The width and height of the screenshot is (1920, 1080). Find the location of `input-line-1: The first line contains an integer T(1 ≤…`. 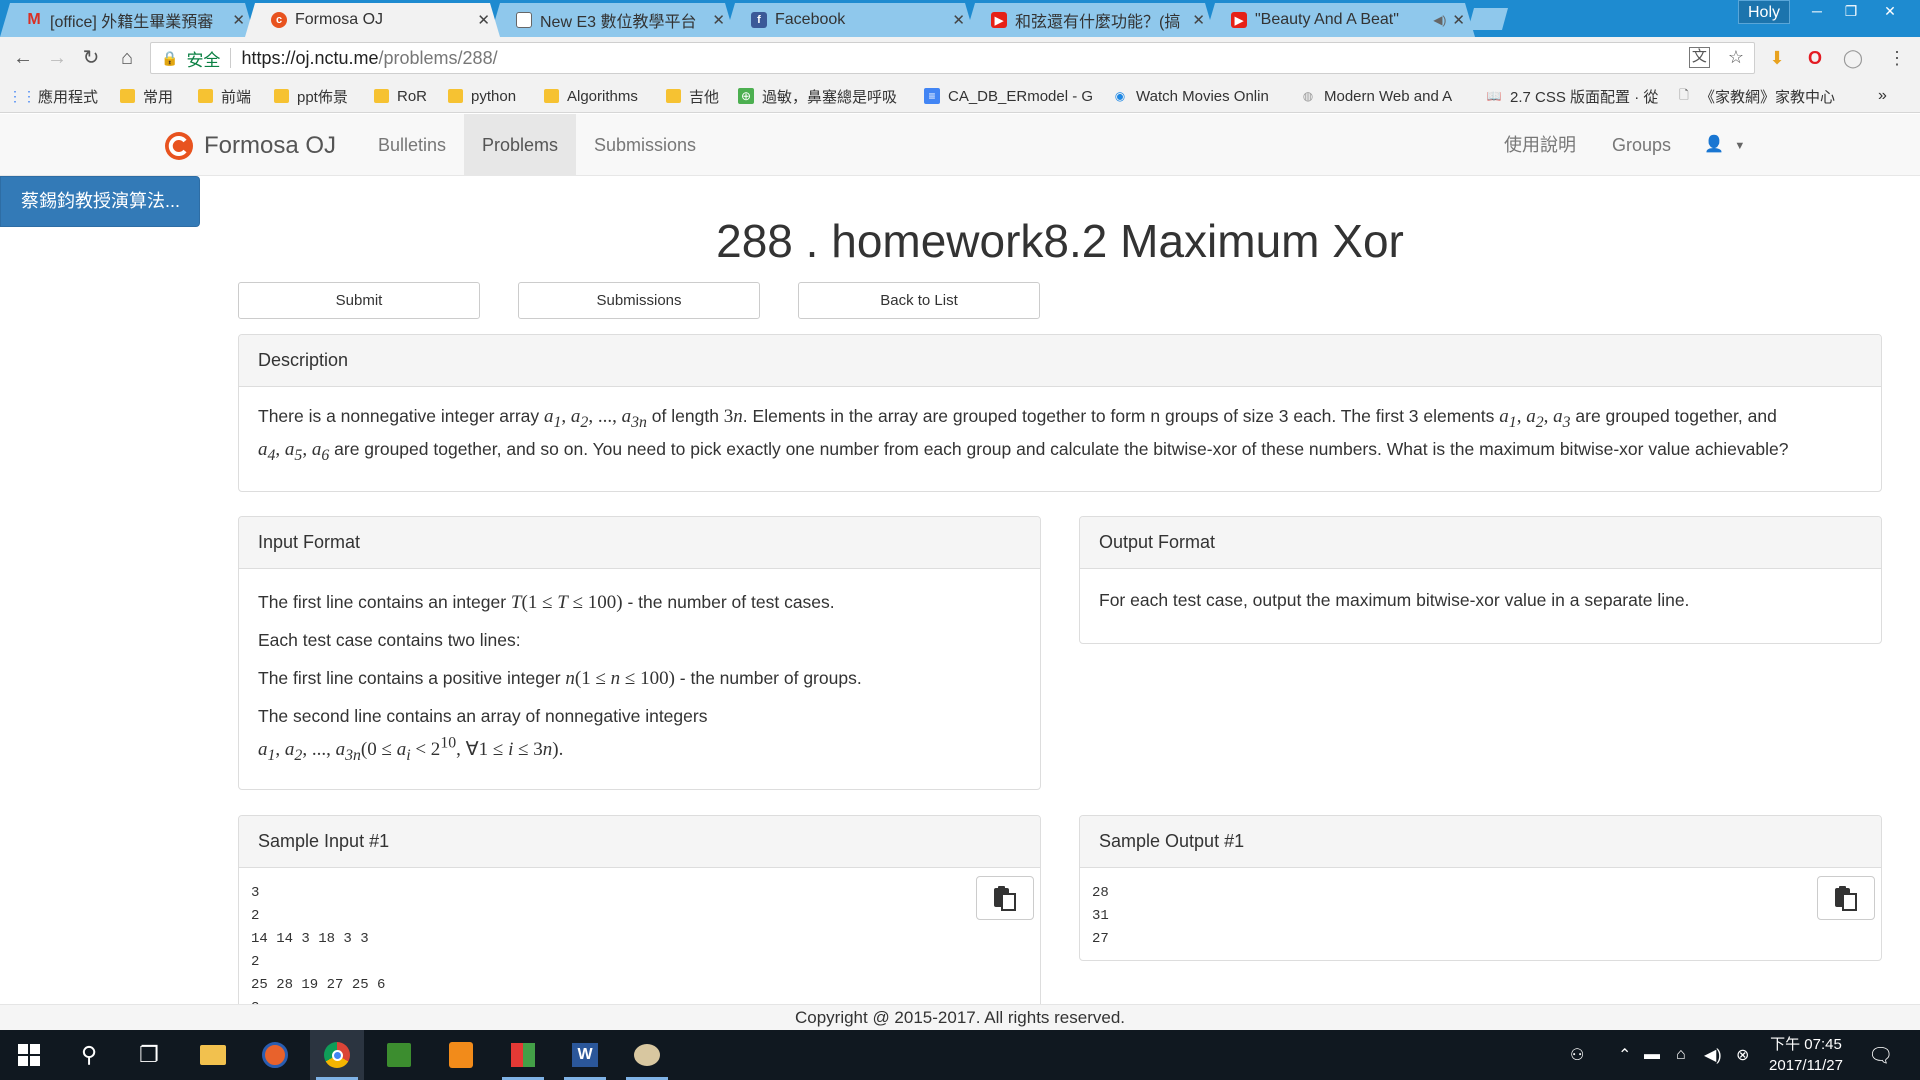

input-line-1: The first line contains an integer T(1 ≤… is located at coordinates (639, 602).